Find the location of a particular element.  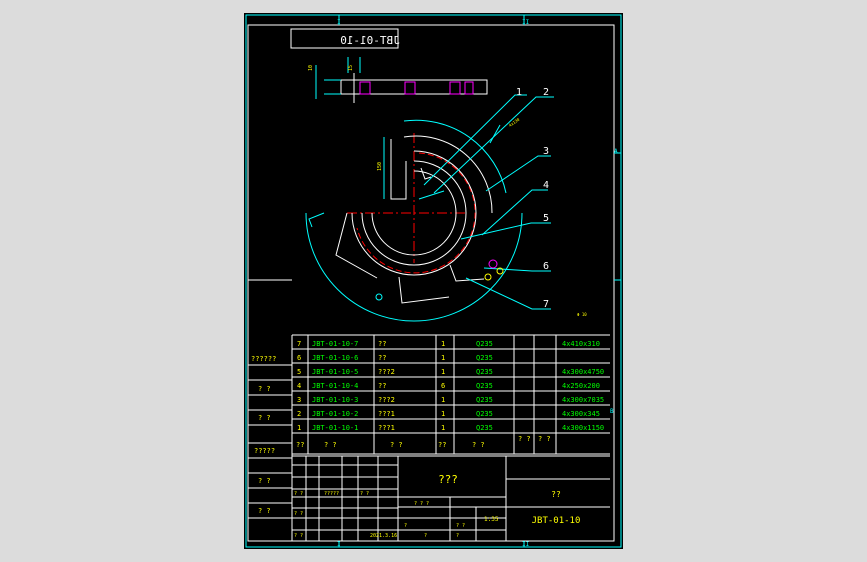

bom-cell-no: 5 is located at coordinates (299, 372).